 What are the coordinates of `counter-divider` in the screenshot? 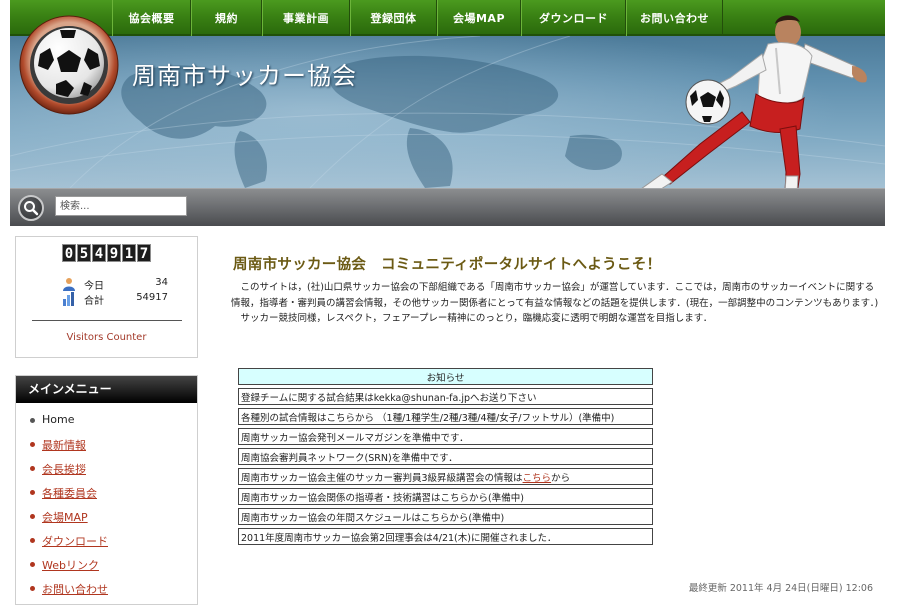 It's located at (107, 320).